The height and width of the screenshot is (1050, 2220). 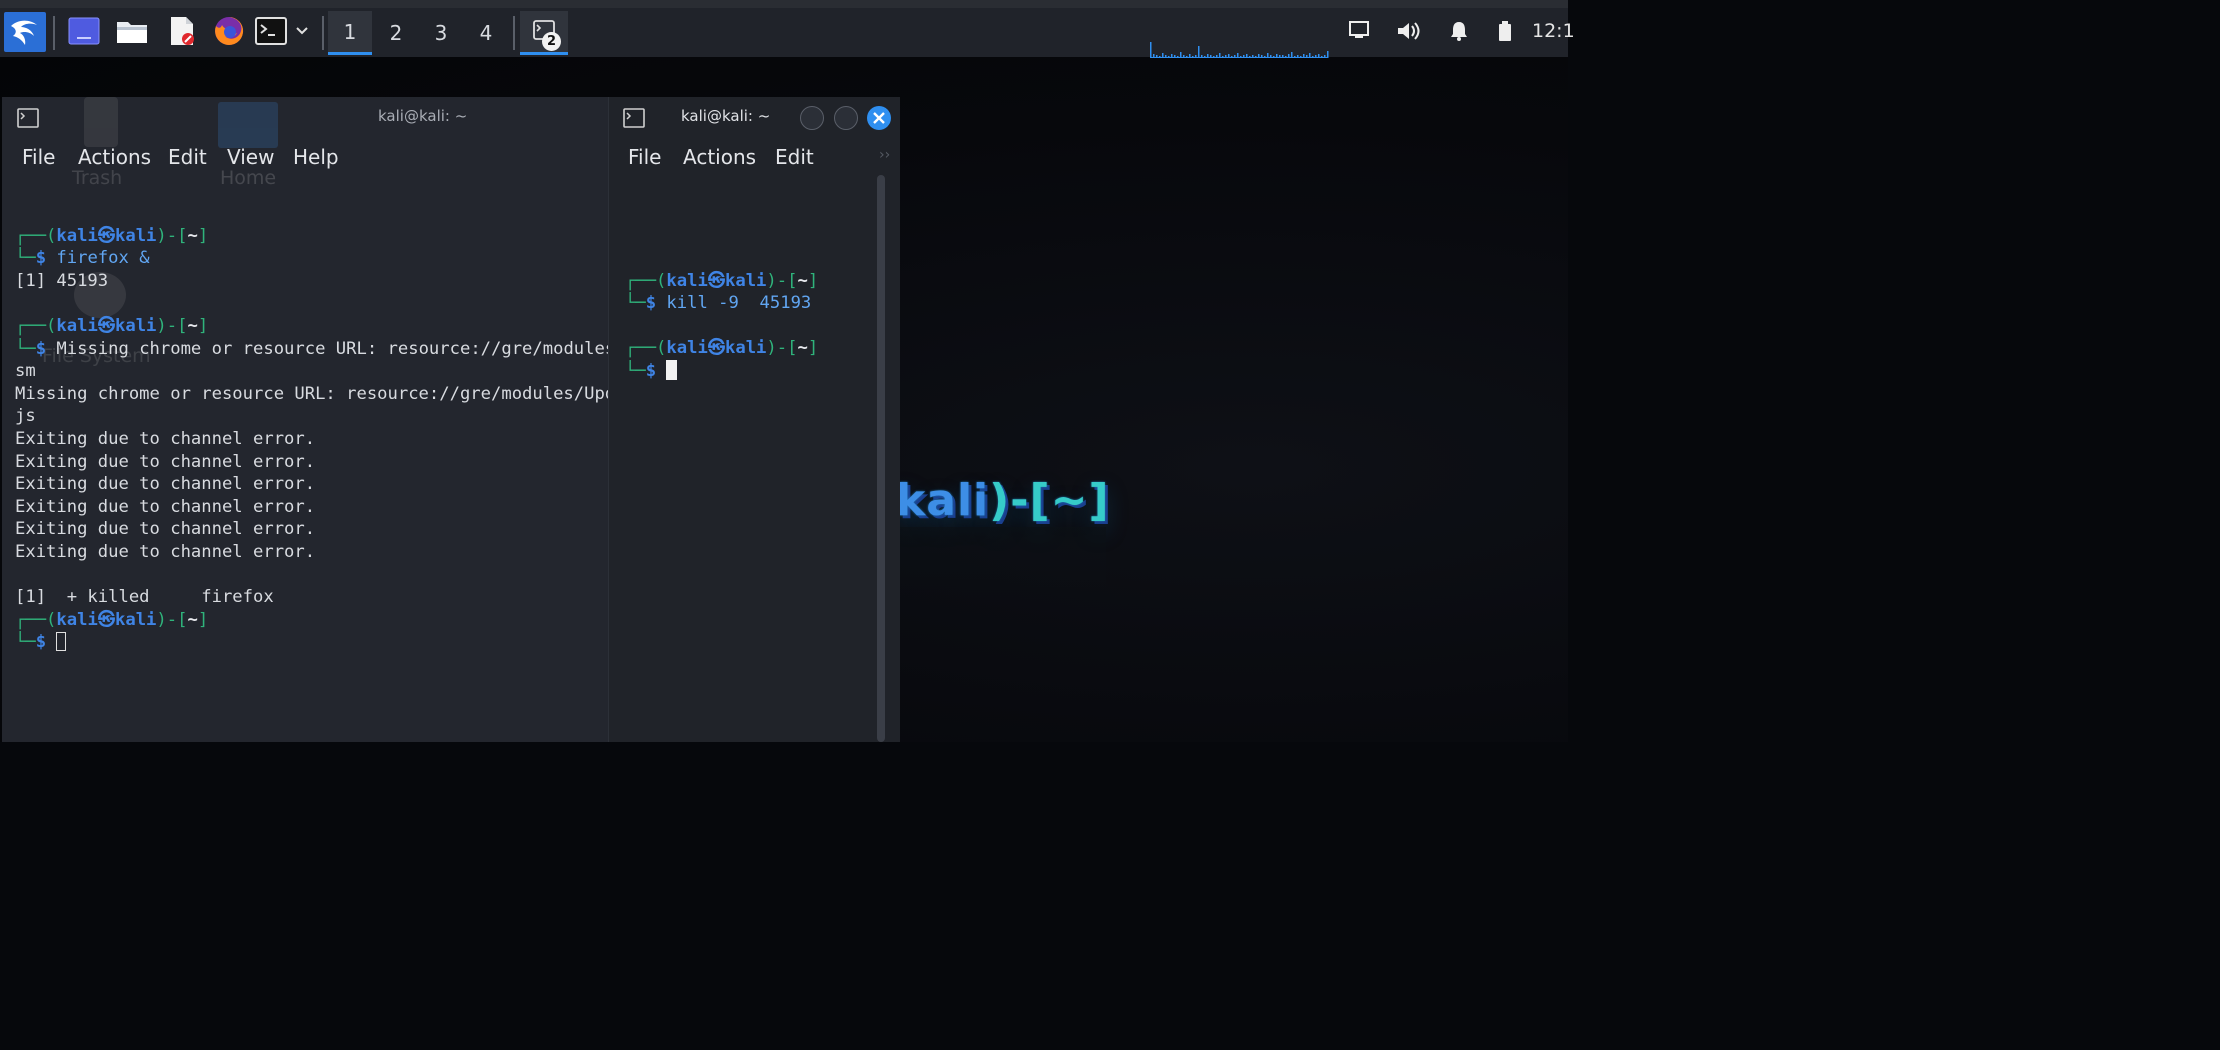 I want to click on folder-icon, so click(x=132, y=32).